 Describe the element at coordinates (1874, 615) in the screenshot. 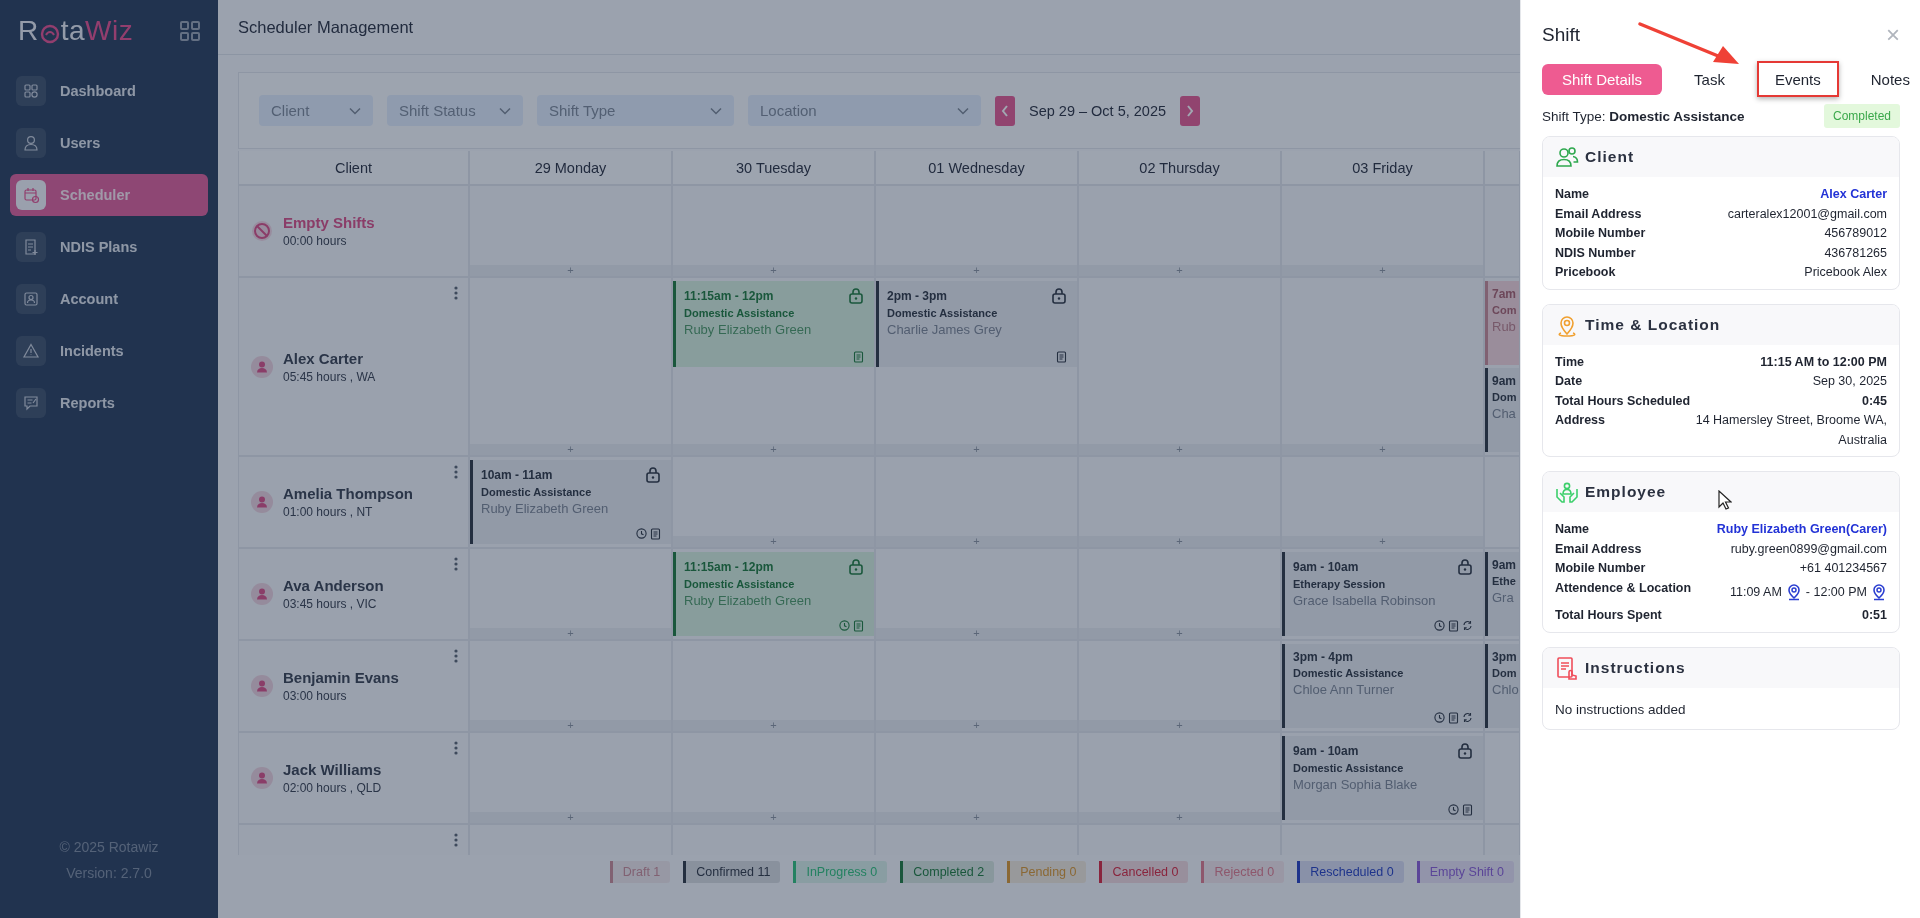

I see `field-value: 0:51` at that location.